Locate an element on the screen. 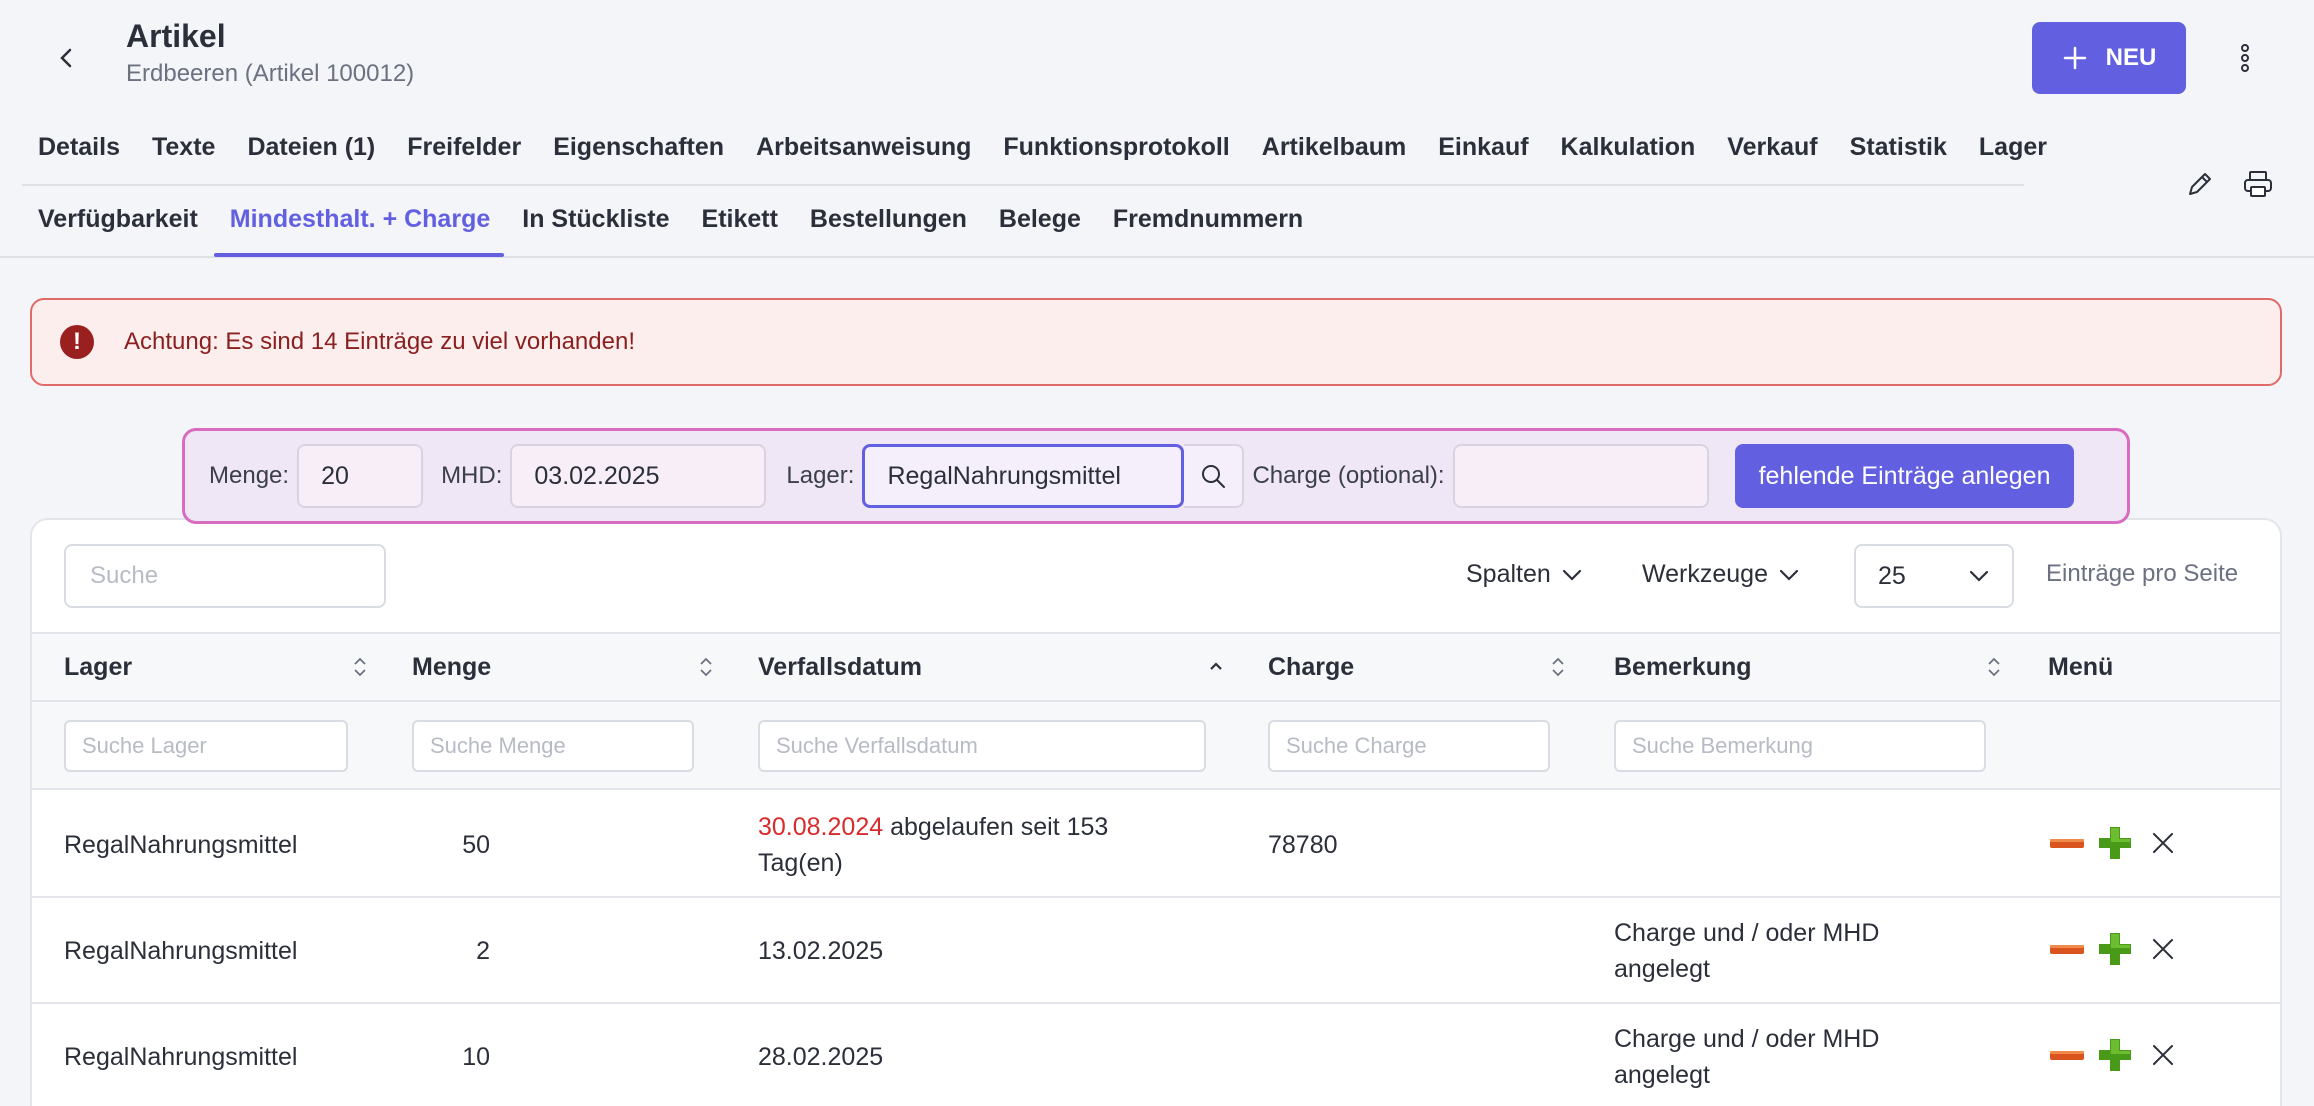 This screenshot has height=1106, width=2314. cell-lager: RegalNahrungsmittel is located at coordinates (181, 845).